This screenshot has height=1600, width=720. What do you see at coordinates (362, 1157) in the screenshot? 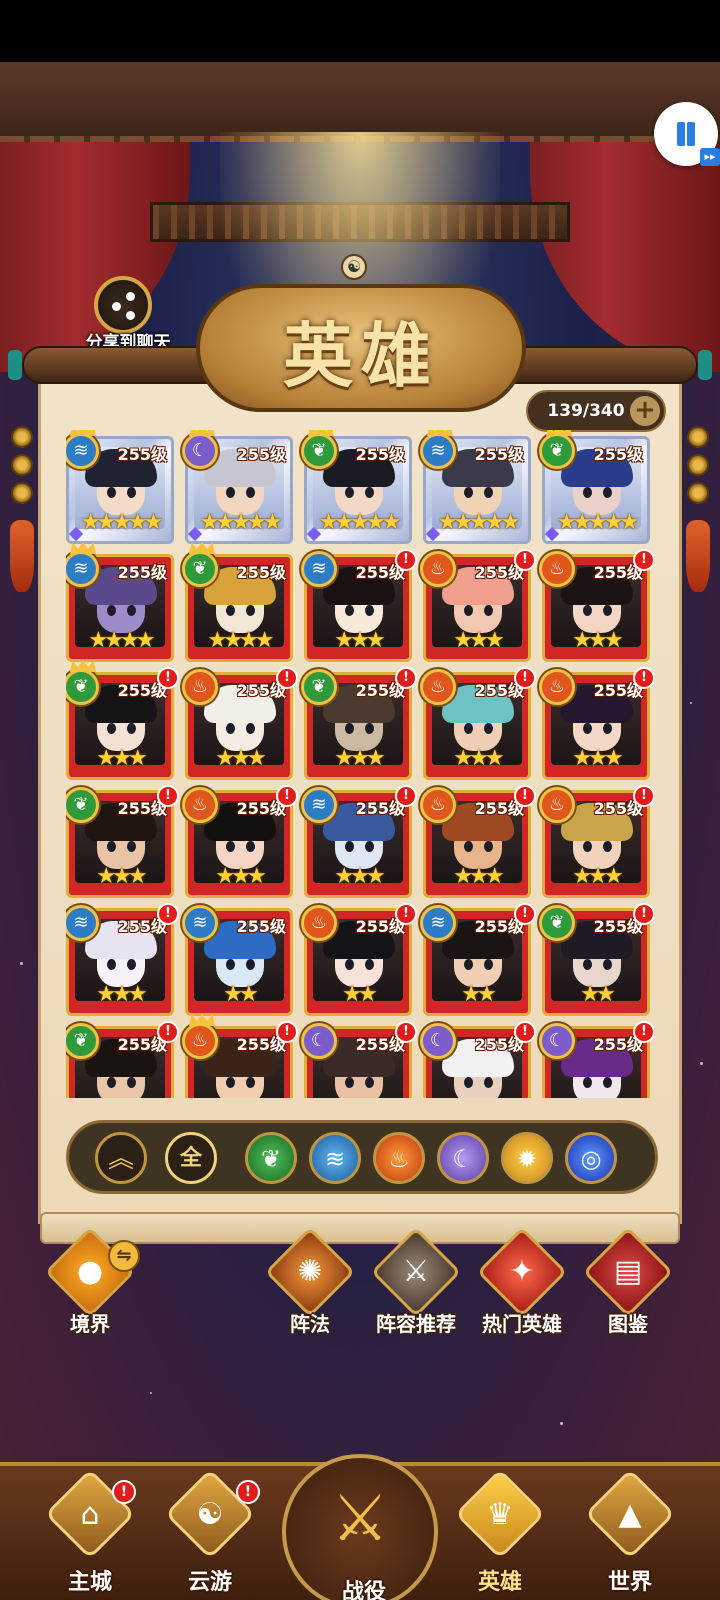
I see `element-filter-bar: ︽ 全 ❦ ≋ ♨ ☾ ✹ ◎` at bounding box center [362, 1157].